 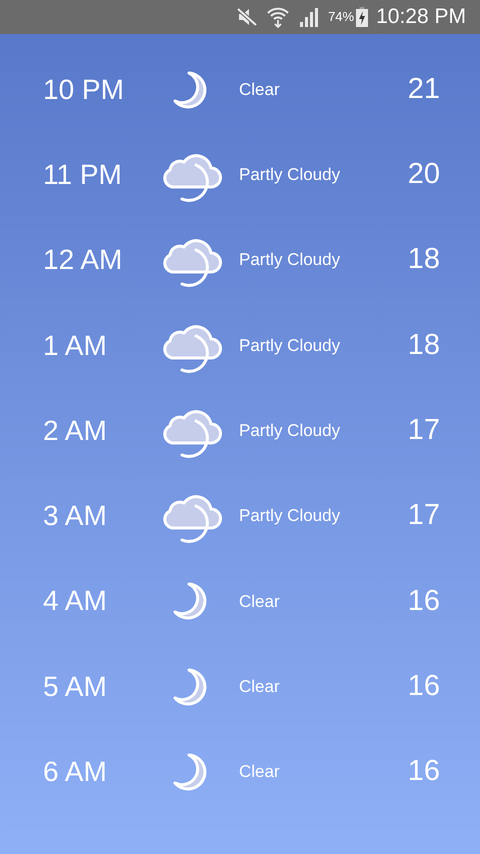 What do you see at coordinates (75, 601) in the screenshot?
I see `hour-label: 4 AM` at bounding box center [75, 601].